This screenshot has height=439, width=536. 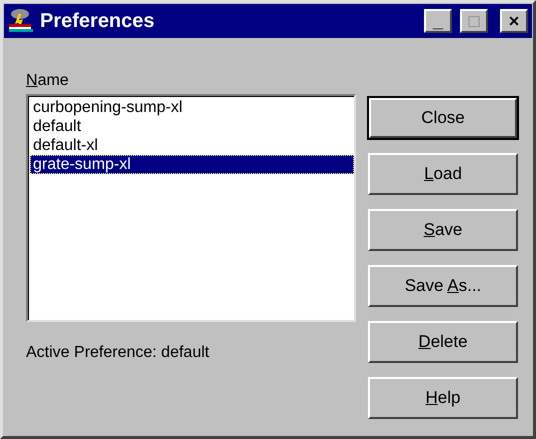 What do you see at coordinates (192, 126) in the screenshot?
I see `list-item: default` at bounding box center [192, 126].